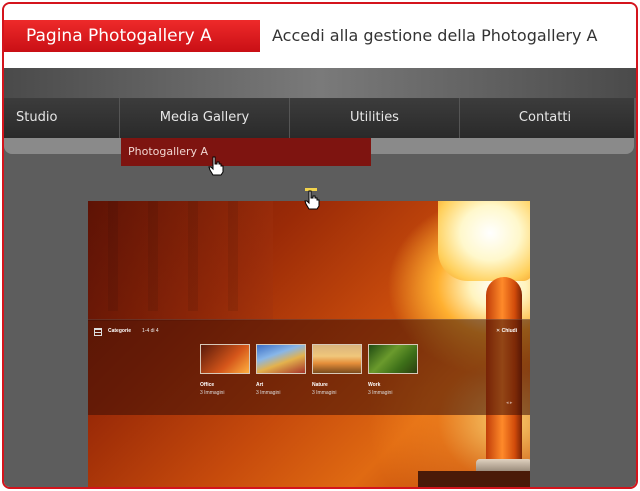 Image resolution: width=640 pixels, height=491 pixels. What do you see at coordinates (62, 118) in the screenshot?
I see `nav-item-studio: Studio` at bounding box center [62, 118].